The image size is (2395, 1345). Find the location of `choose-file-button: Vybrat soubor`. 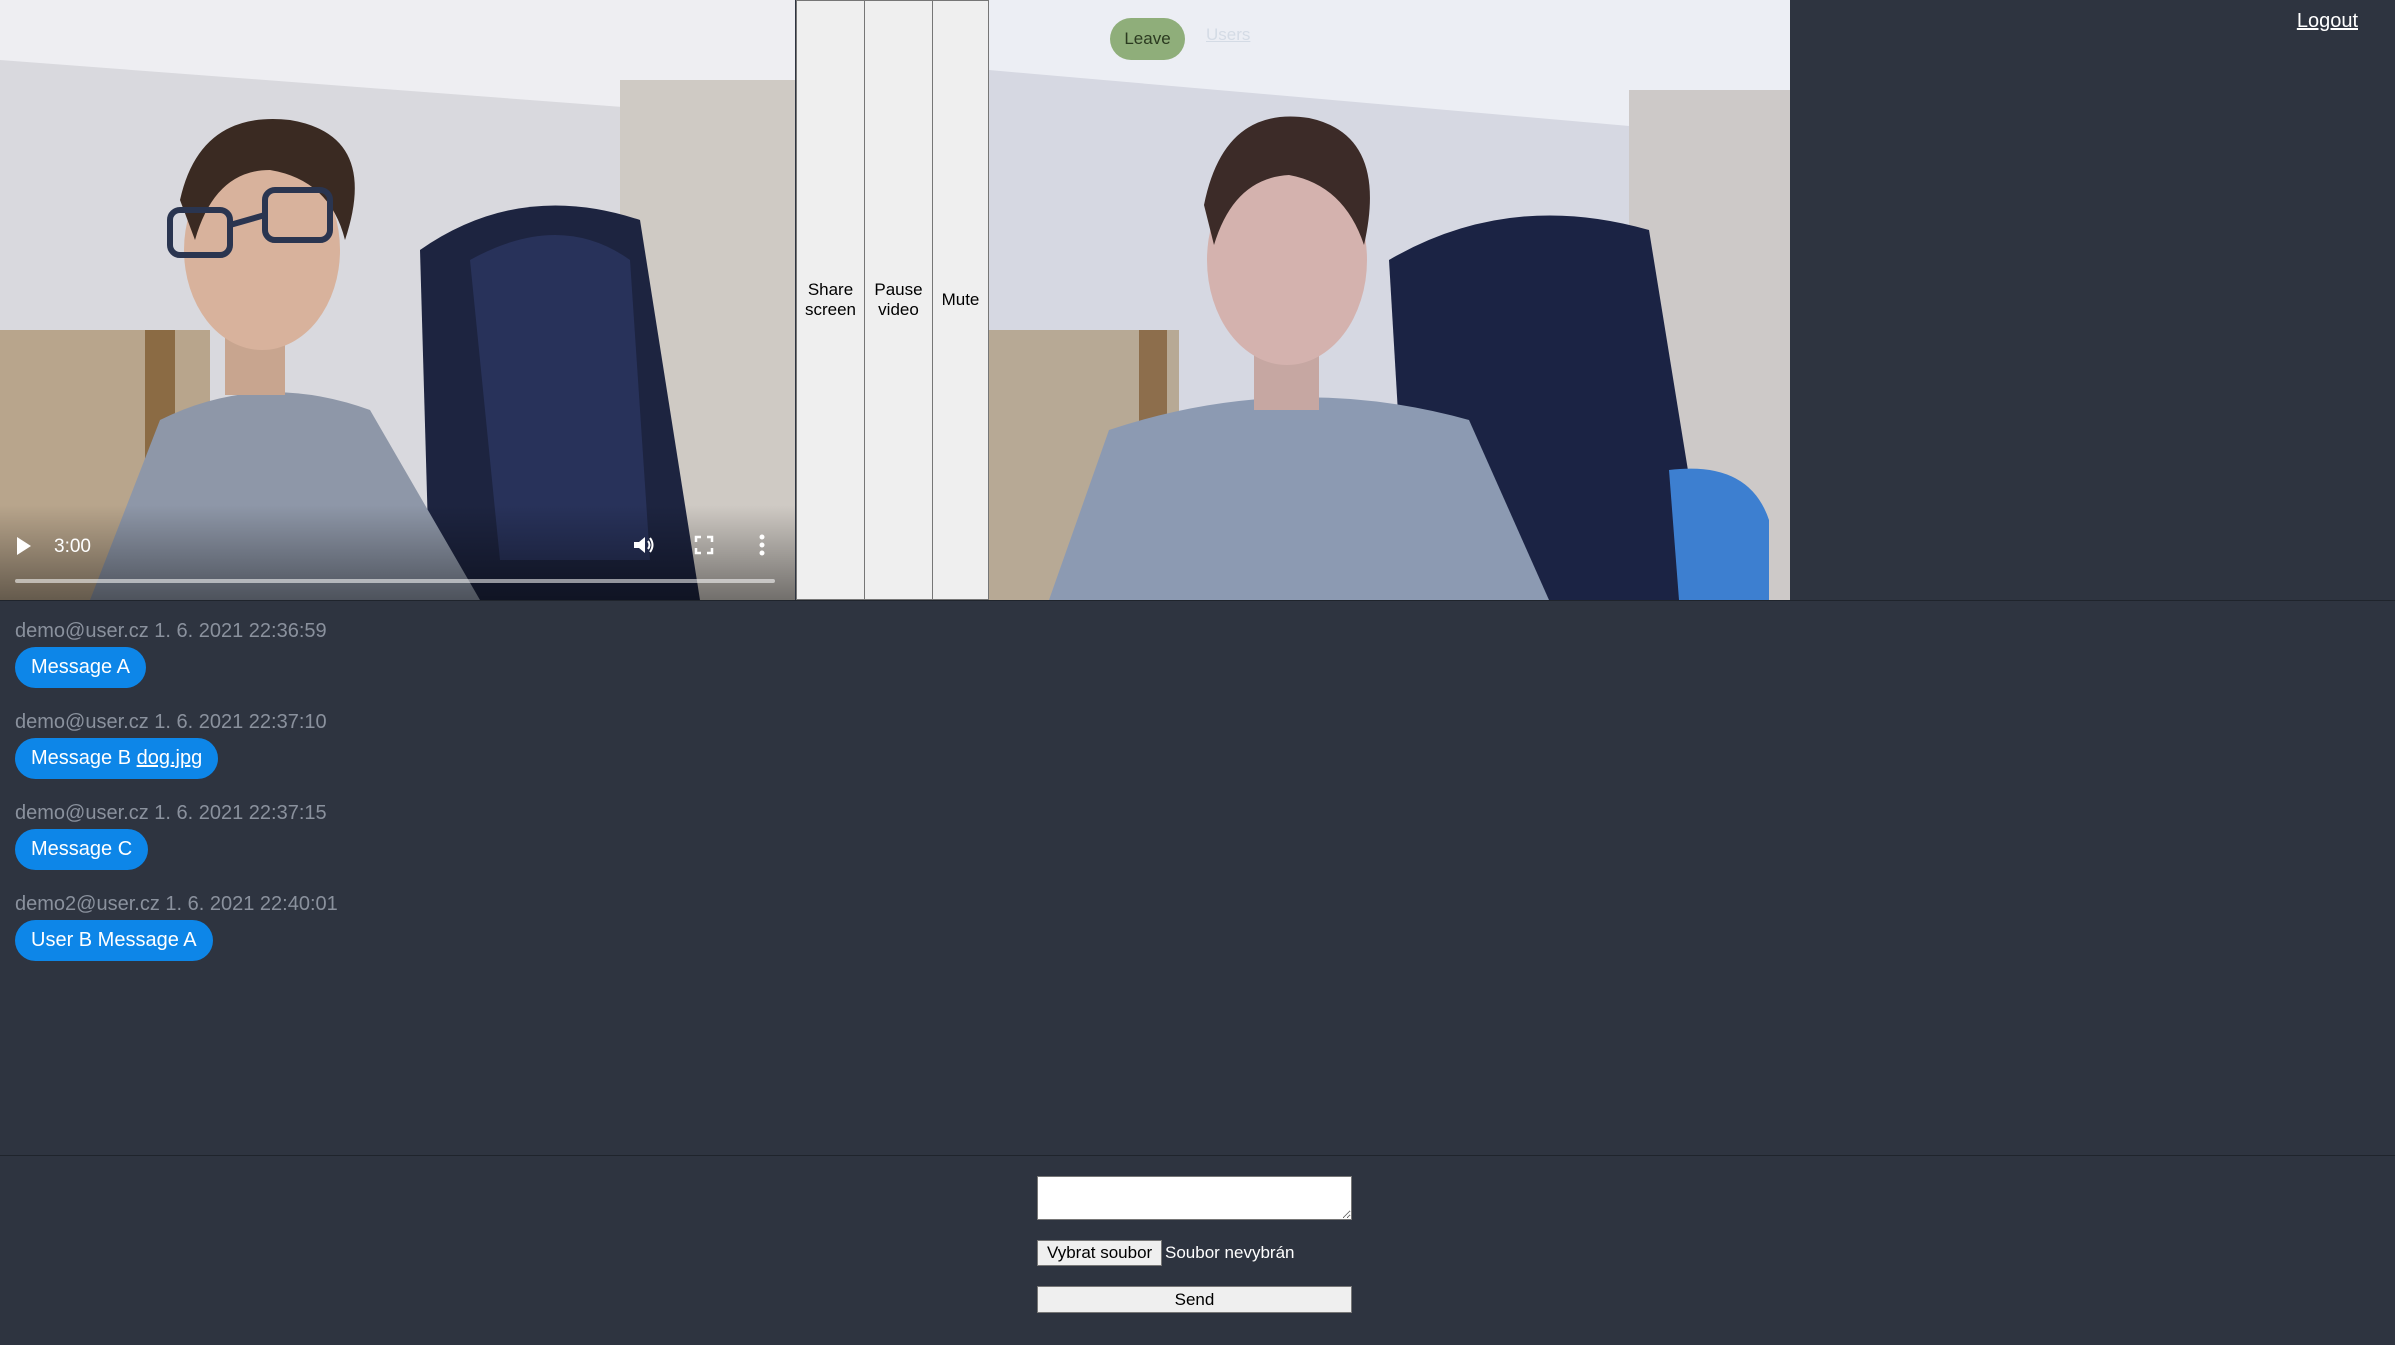

choose-file-button: Vybrat soubor is located at coordinates (1100, 1253).